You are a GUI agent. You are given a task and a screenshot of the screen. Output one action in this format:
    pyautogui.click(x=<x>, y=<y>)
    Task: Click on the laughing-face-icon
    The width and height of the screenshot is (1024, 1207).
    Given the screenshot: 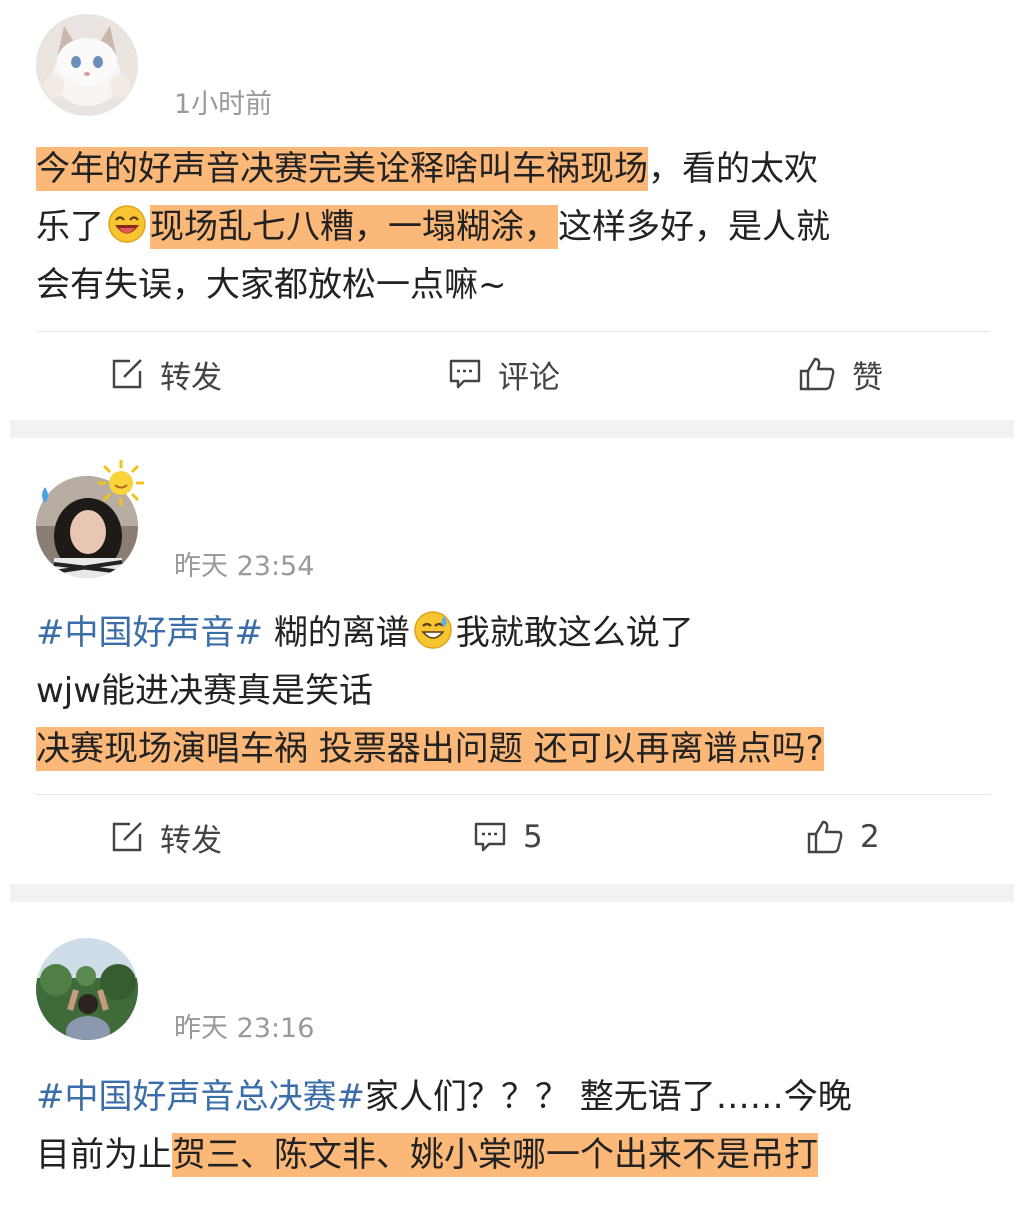 What is the action you would take?
    pyautogui.click(x=127, y=224)
    